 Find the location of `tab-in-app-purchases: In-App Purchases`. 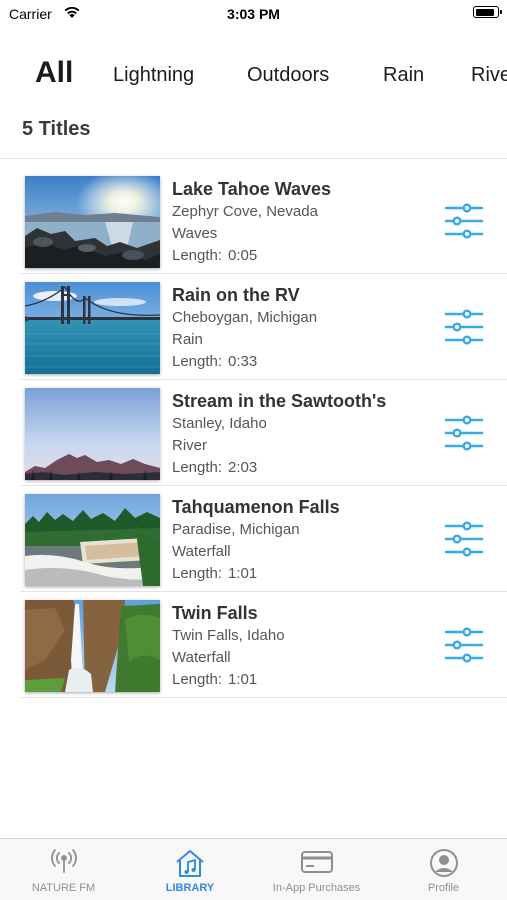

tab-in-app-purchases: In-App Purchases is located at coordinates (316, 869).